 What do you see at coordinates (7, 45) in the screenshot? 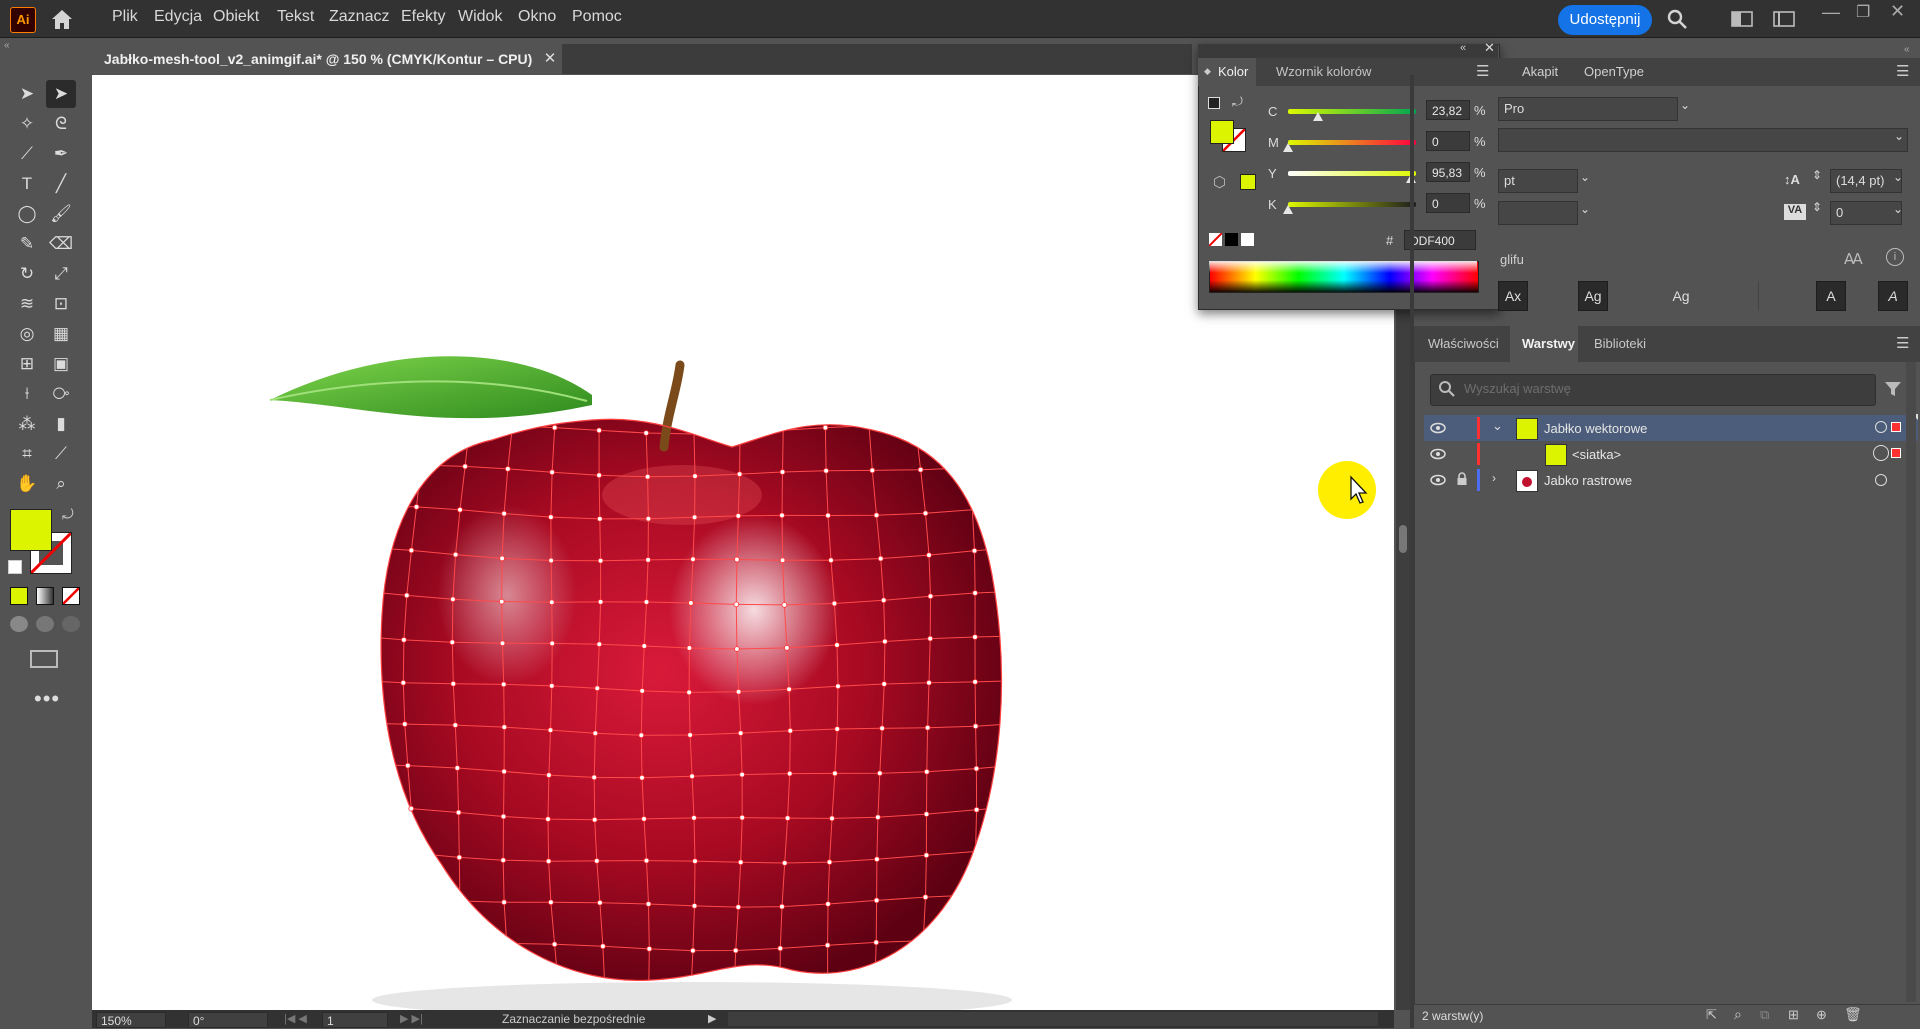
I see `collapse-toolbar-icon: «` at bounding box center [7, 45].